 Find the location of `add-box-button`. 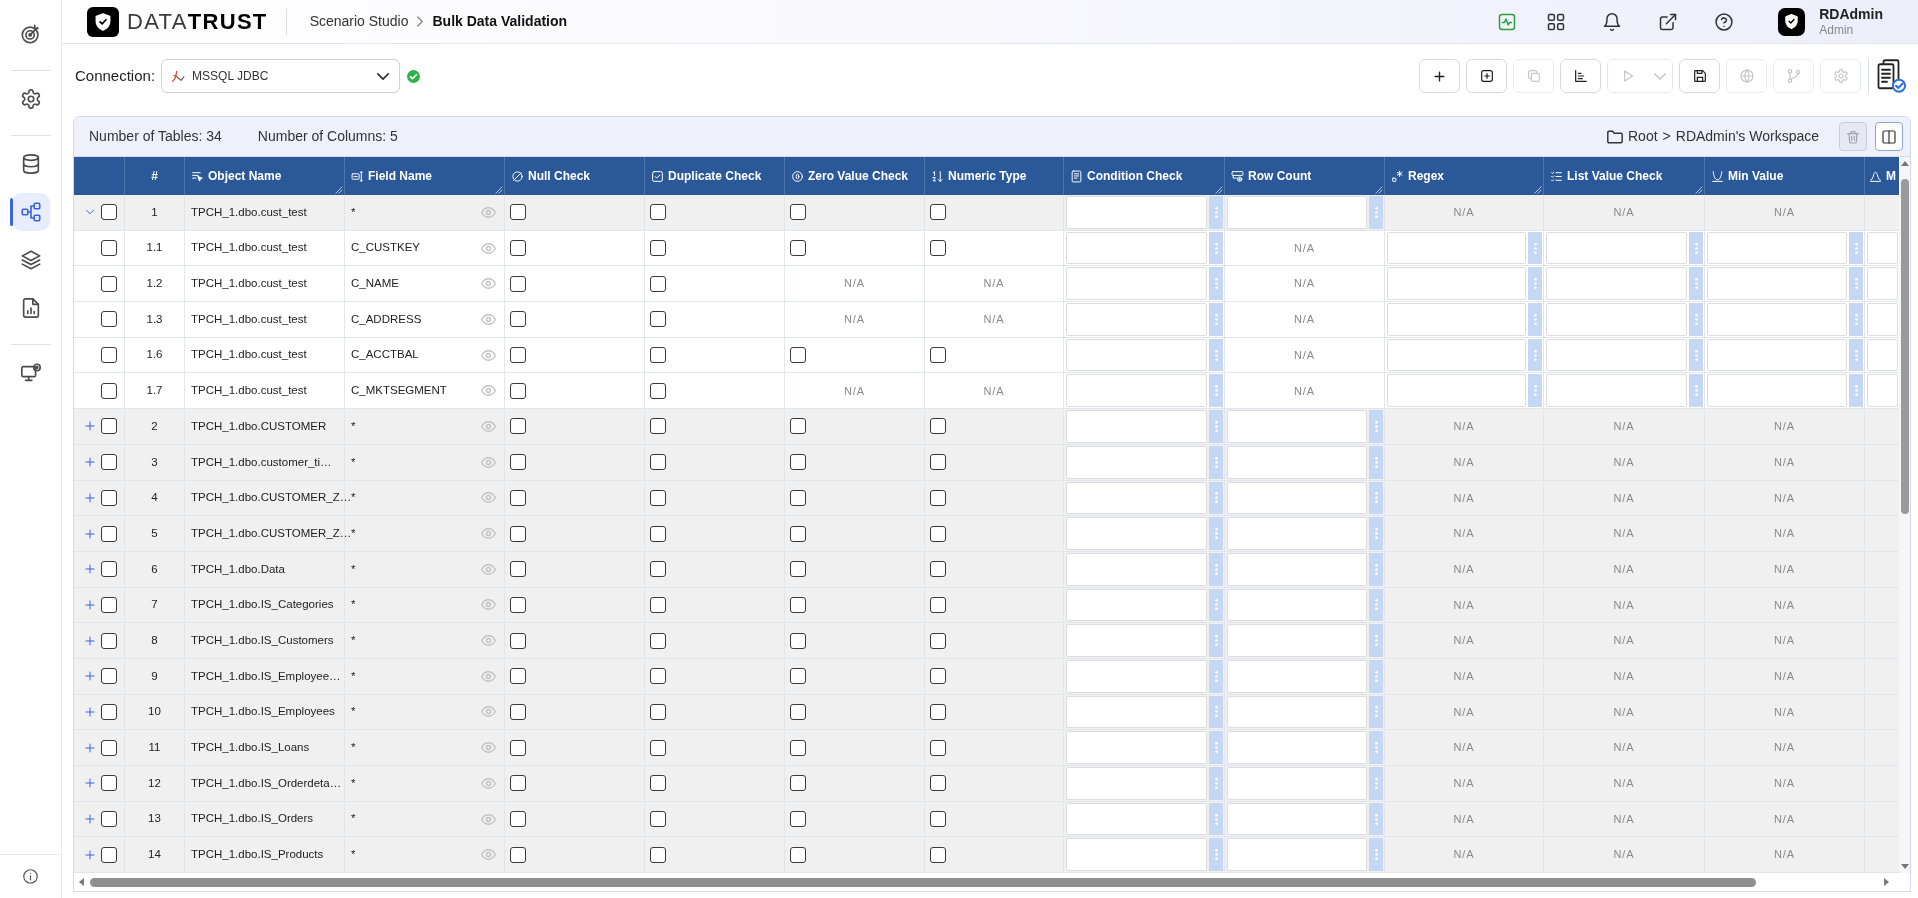

add-box-button is located at coordinates (1486, 76).